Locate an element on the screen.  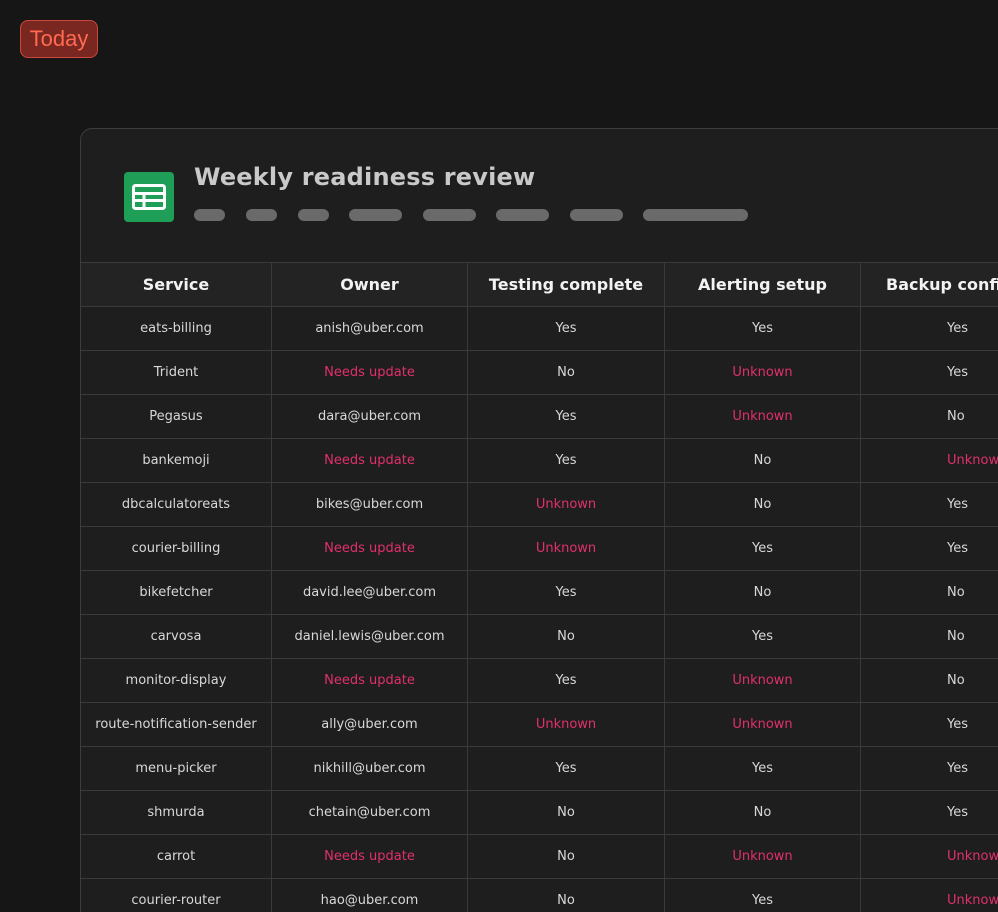
cell-service: Pegasus is located at coordinates (176, 416).